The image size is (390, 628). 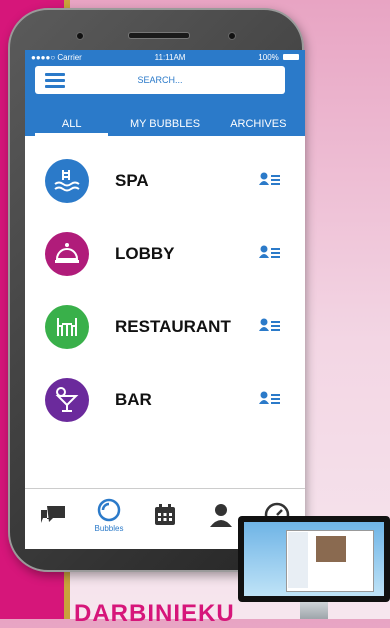 I want to click on list-item-restaurant: RESTAURANT, so click(x=165, y=326).